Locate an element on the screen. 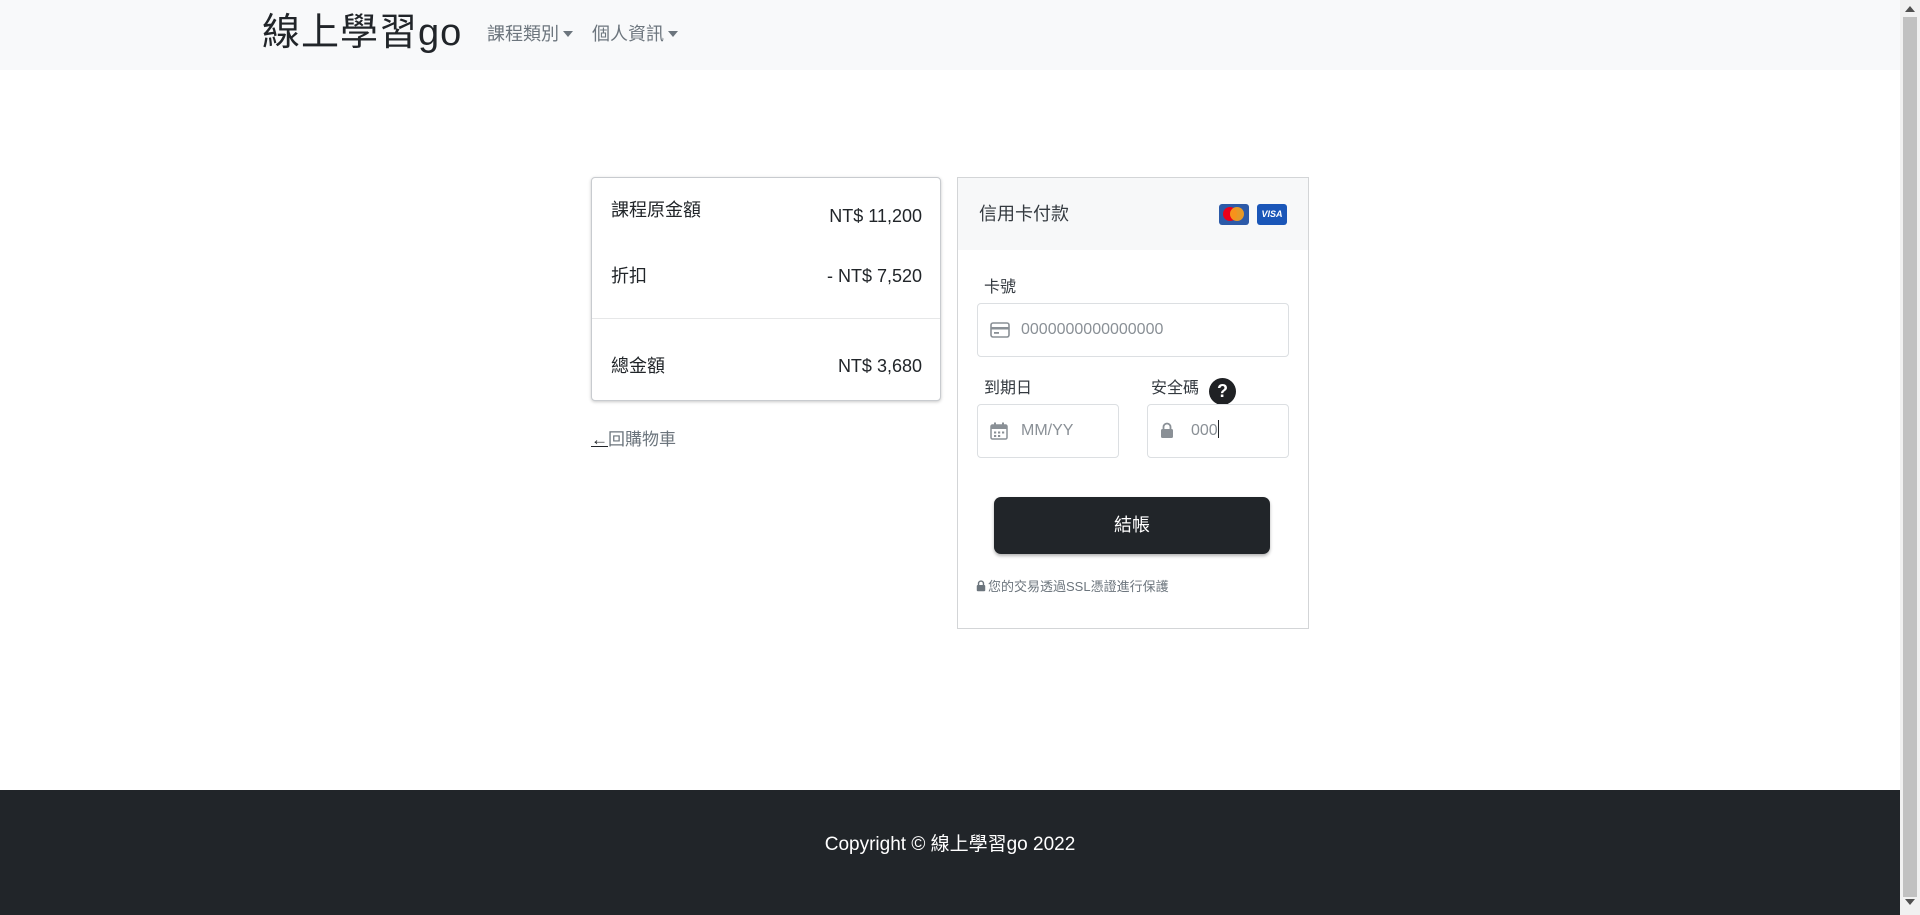 Image resolution: width=1920 pixels, height=915 pixels. vertical-scrollbar is located at coordinates (1910, 457).